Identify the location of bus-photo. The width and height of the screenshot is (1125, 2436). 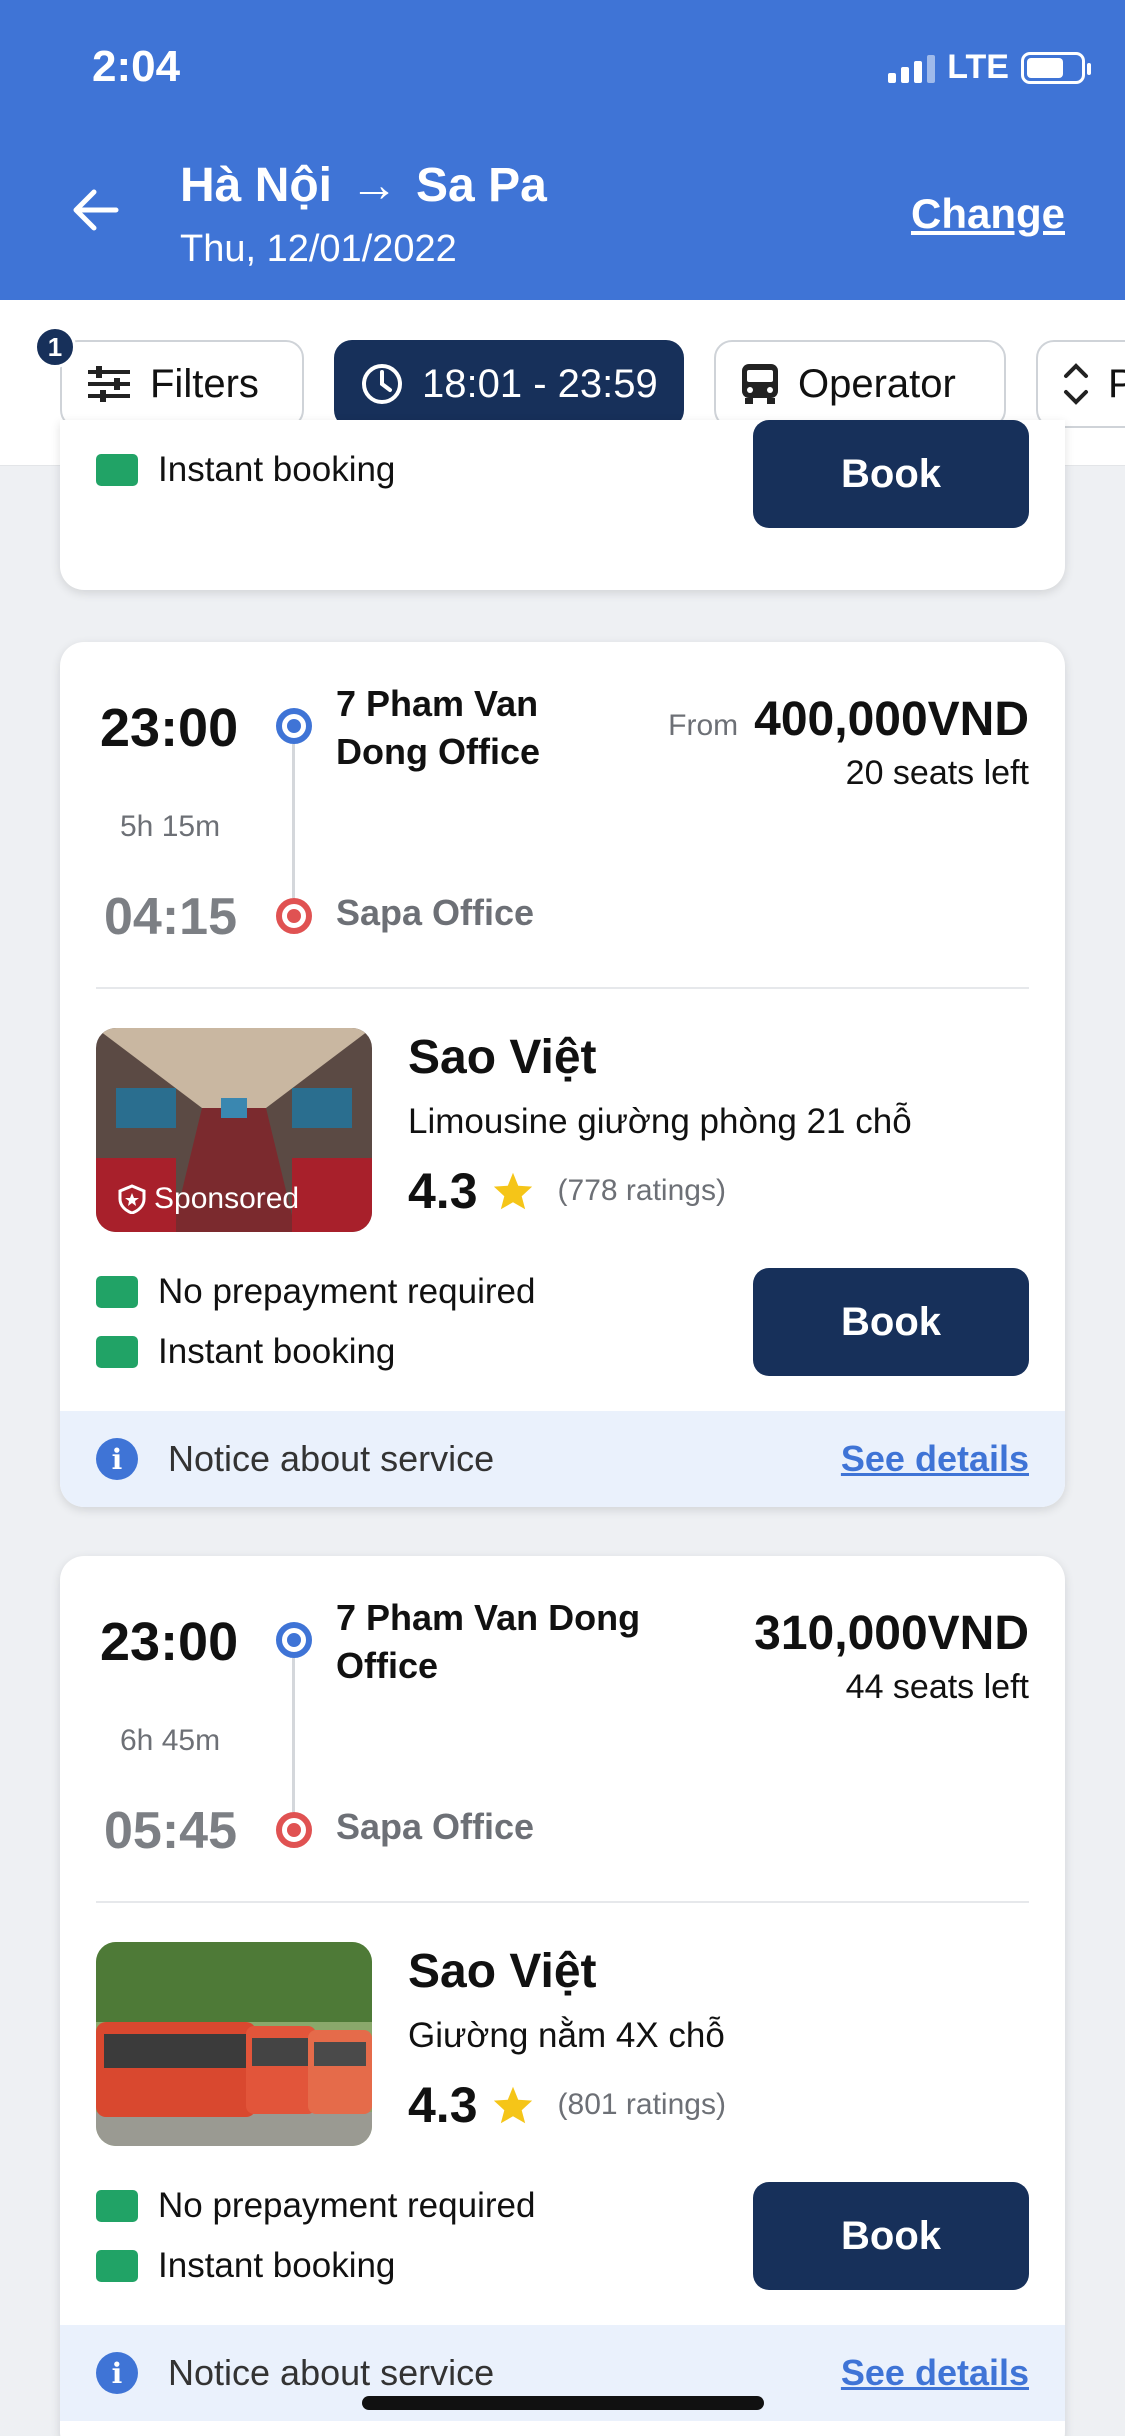
(234, 2044).